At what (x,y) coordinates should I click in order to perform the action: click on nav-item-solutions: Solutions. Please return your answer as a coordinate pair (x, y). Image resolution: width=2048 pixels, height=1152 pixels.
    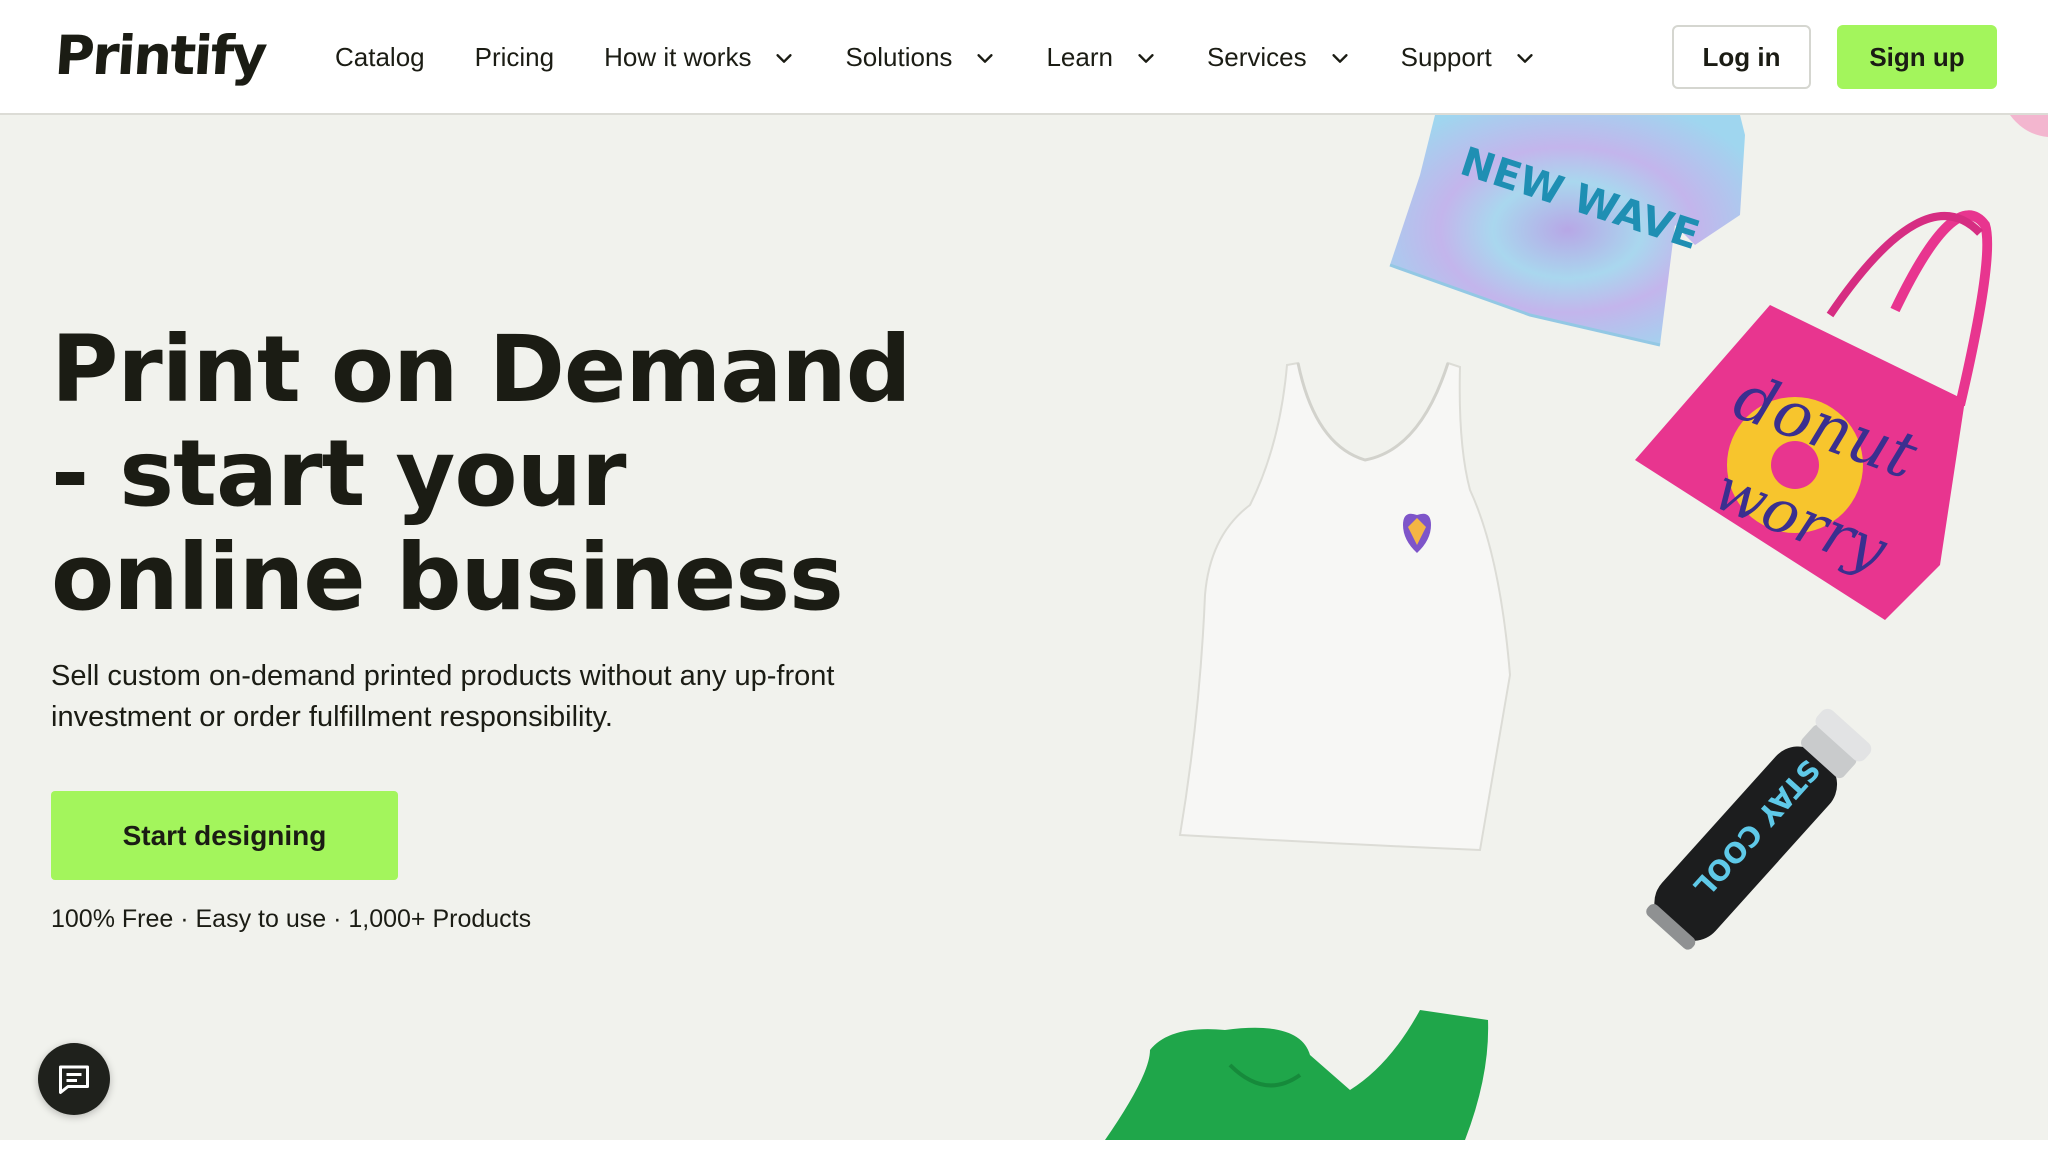
    Looking at the image, I should click on (920, 57).